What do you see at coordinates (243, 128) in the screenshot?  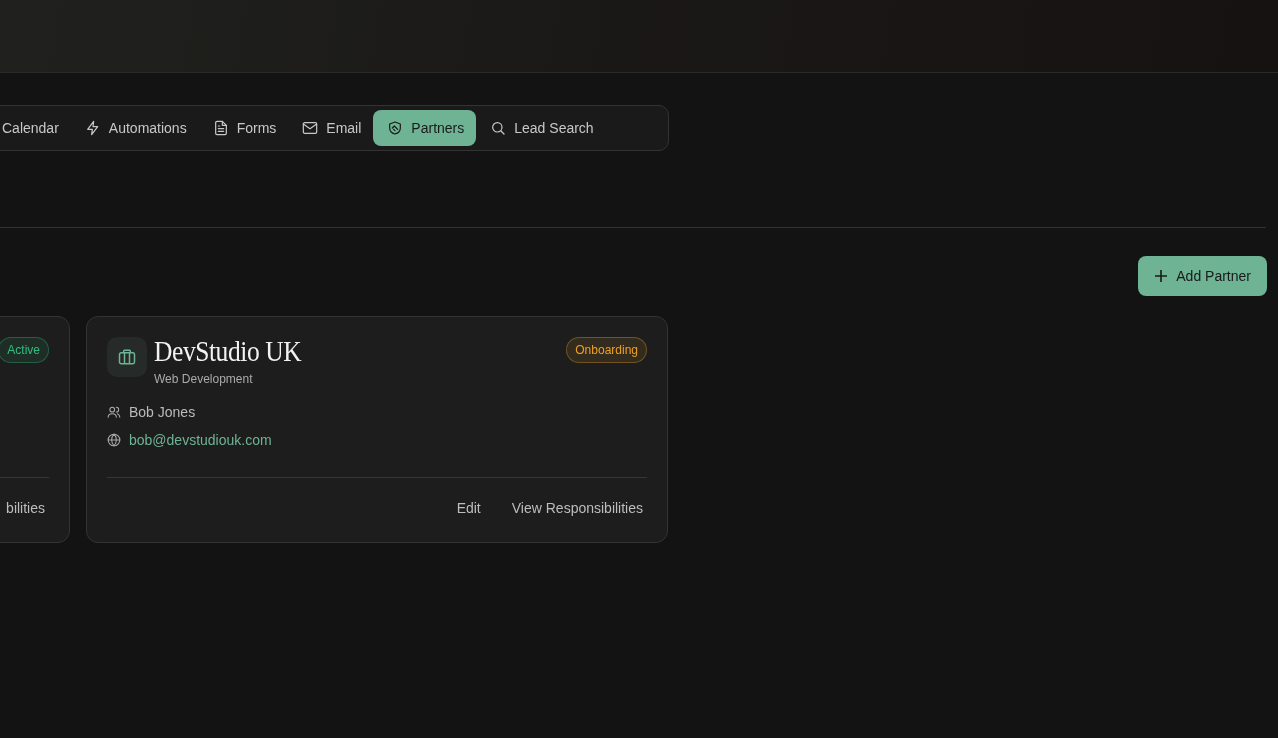 I see `tab: Forms` at bounding box center [243, 128].